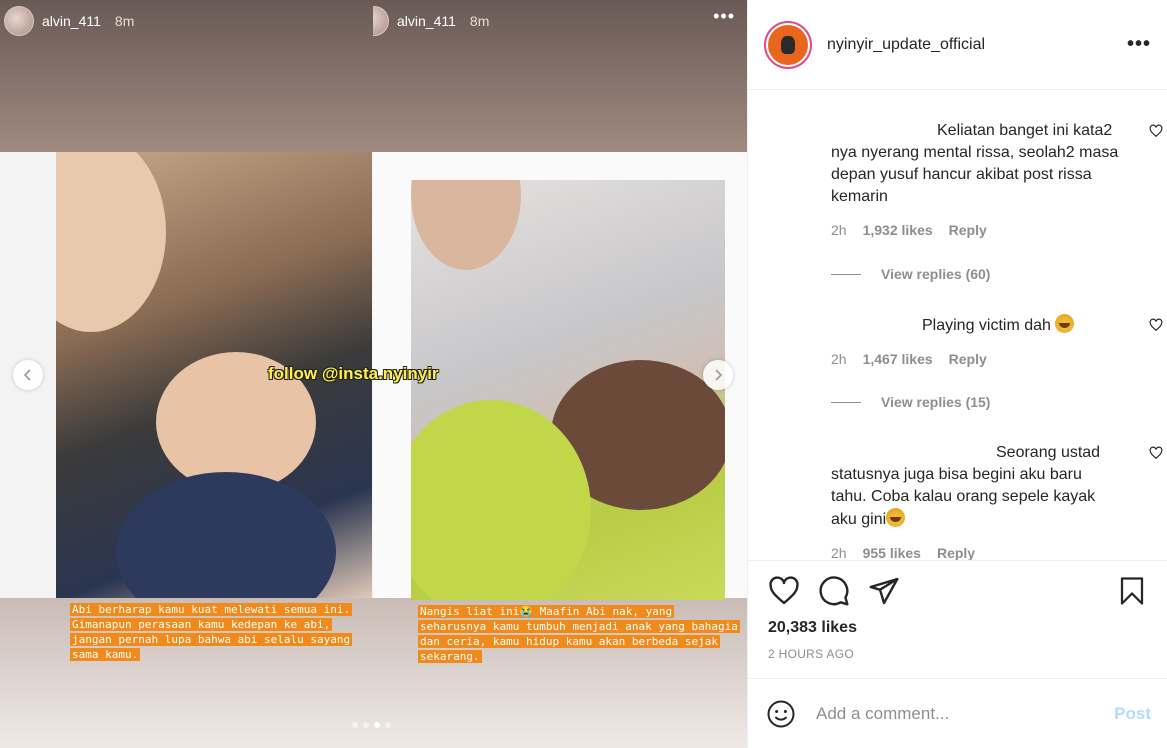 The height and width of the screenshot is (748, 1167). Describe the element at coordinates (371, 725) in the screenshot. I see `carousel-dots` at that location.